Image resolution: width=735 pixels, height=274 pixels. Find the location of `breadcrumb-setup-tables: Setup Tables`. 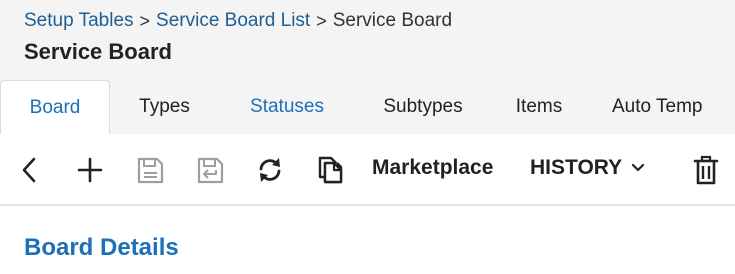

breadcrumb-setup-tables: Setup Tables is located at coordinates (79, 21).